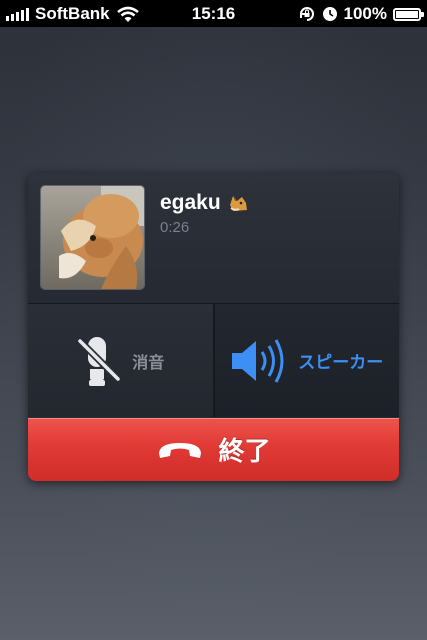 The width and height of the screenshot is (427, 640). I want to click on status-right: 100%, so click(361, 14).